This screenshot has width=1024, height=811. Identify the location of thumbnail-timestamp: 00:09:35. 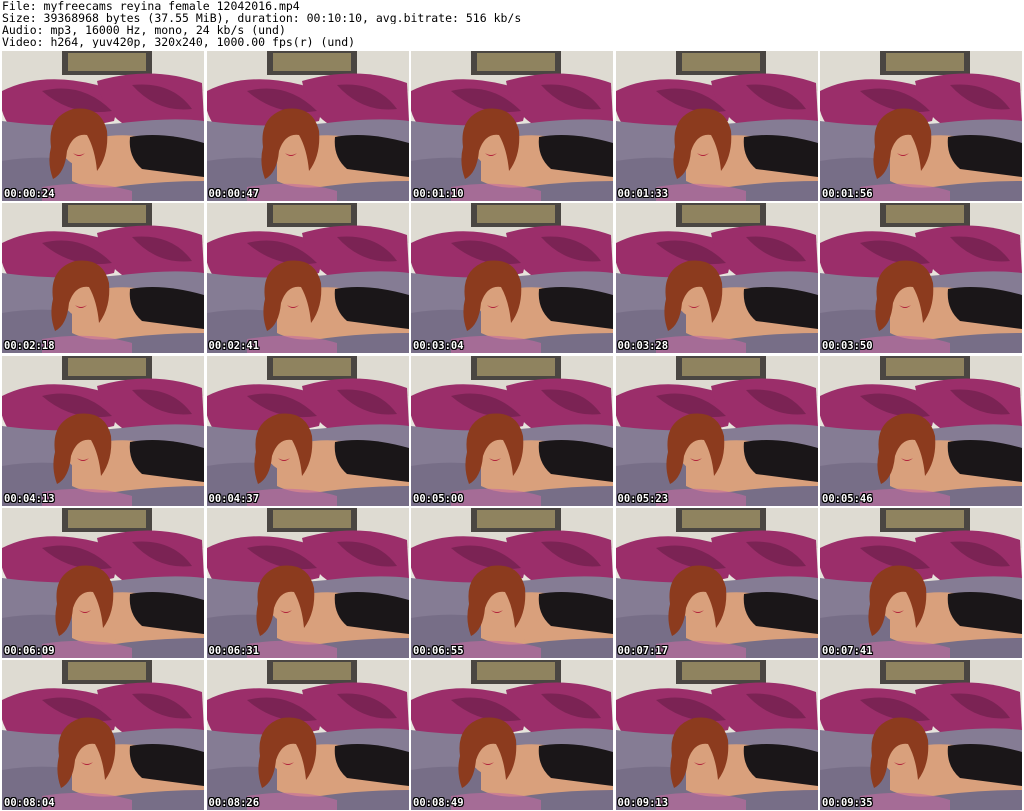
(847, 803).